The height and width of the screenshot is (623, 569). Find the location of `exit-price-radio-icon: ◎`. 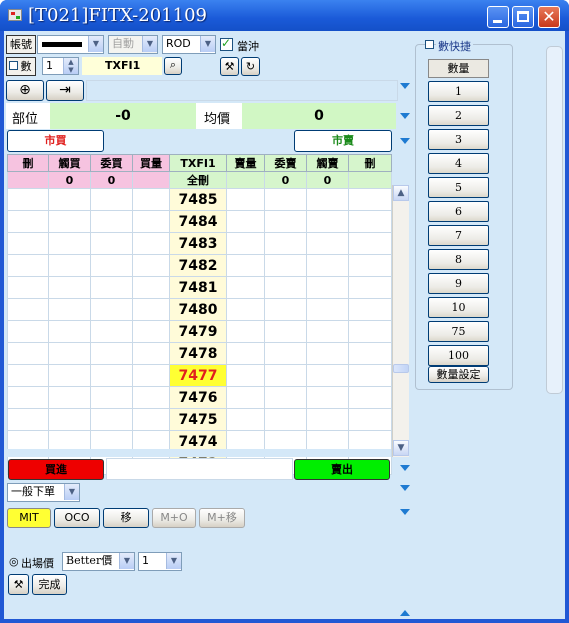

exit-price-radio-icon: ◎ is located at coordinates (14, 561).